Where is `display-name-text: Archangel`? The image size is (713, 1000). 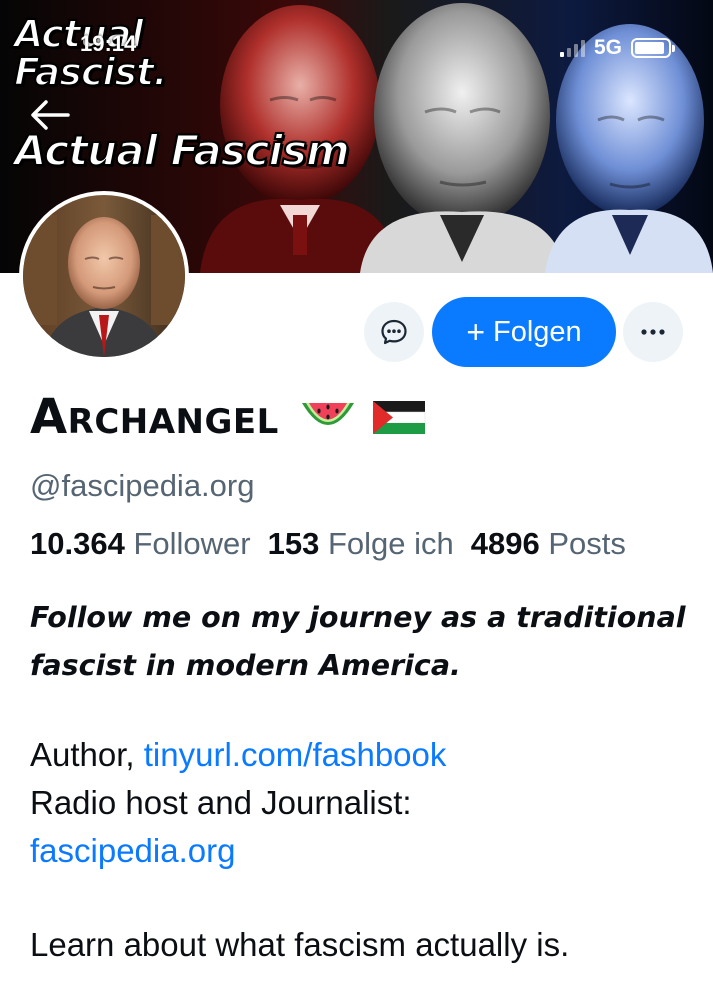 display-name-text: Archangel is located at coordinates (154, 417).